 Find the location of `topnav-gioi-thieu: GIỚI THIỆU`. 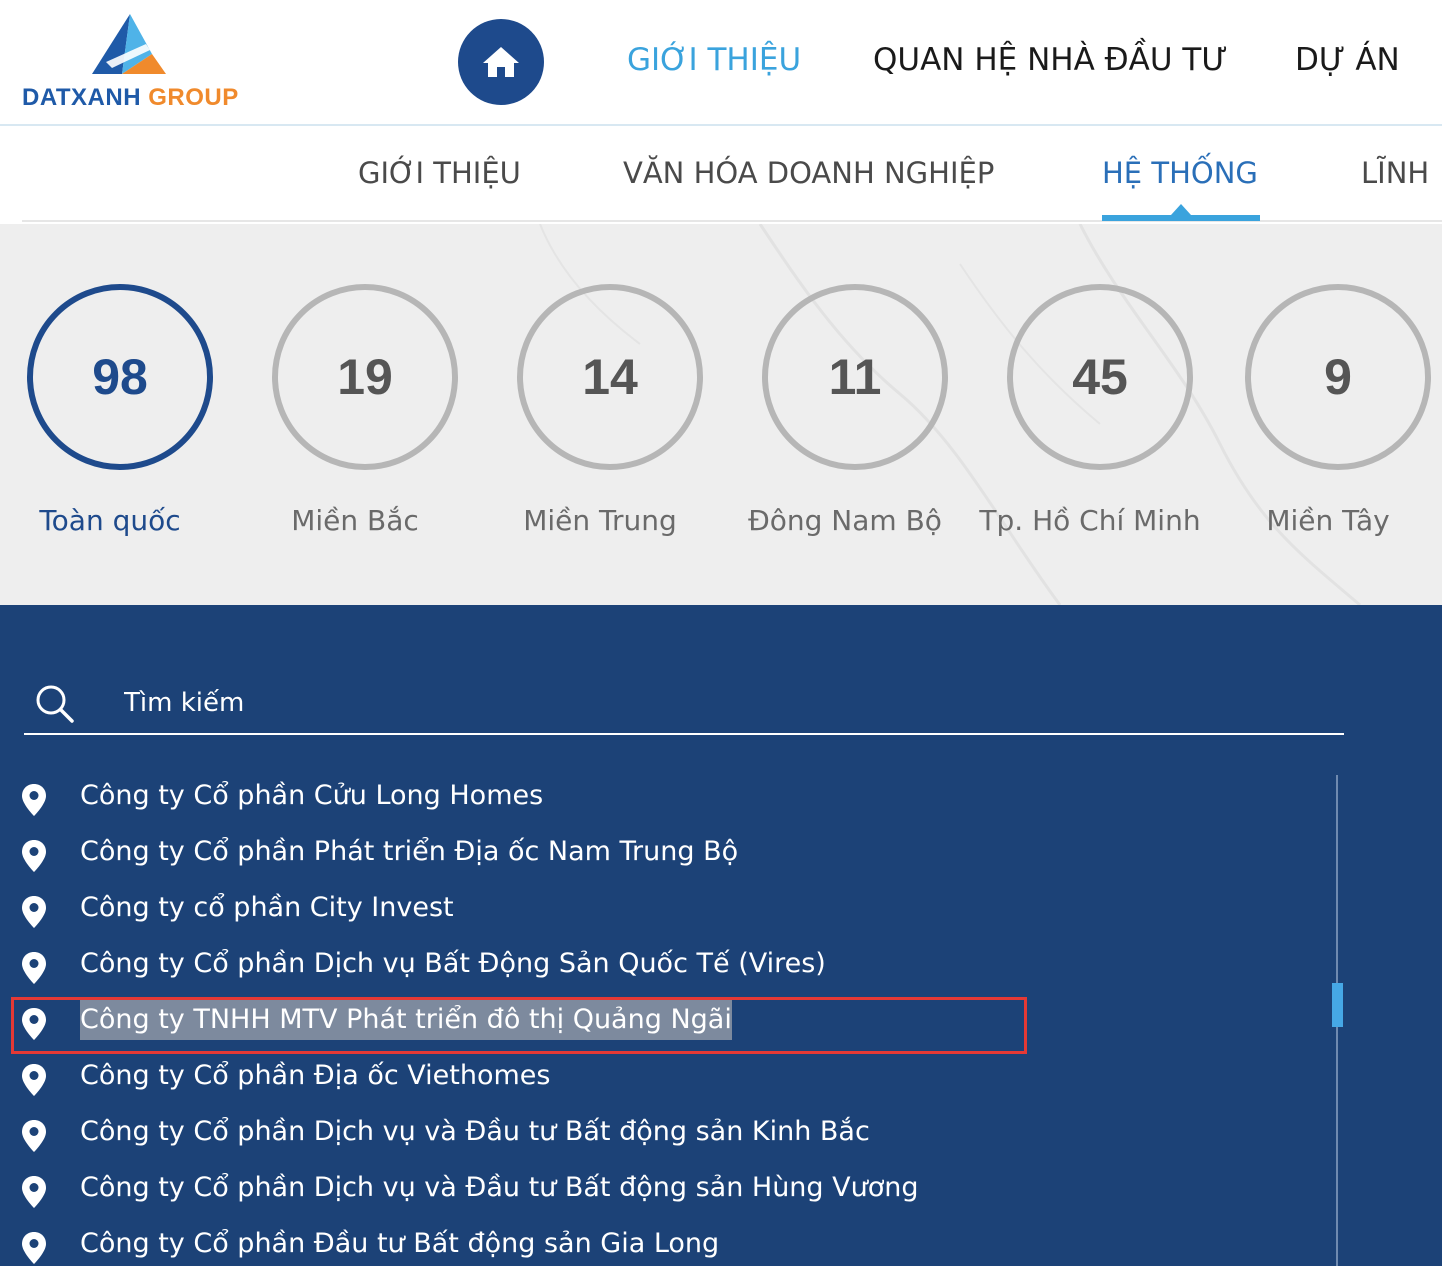

topnav-gioi-thieu: GIỚI THIỆU is located at coordinates (714, 60).